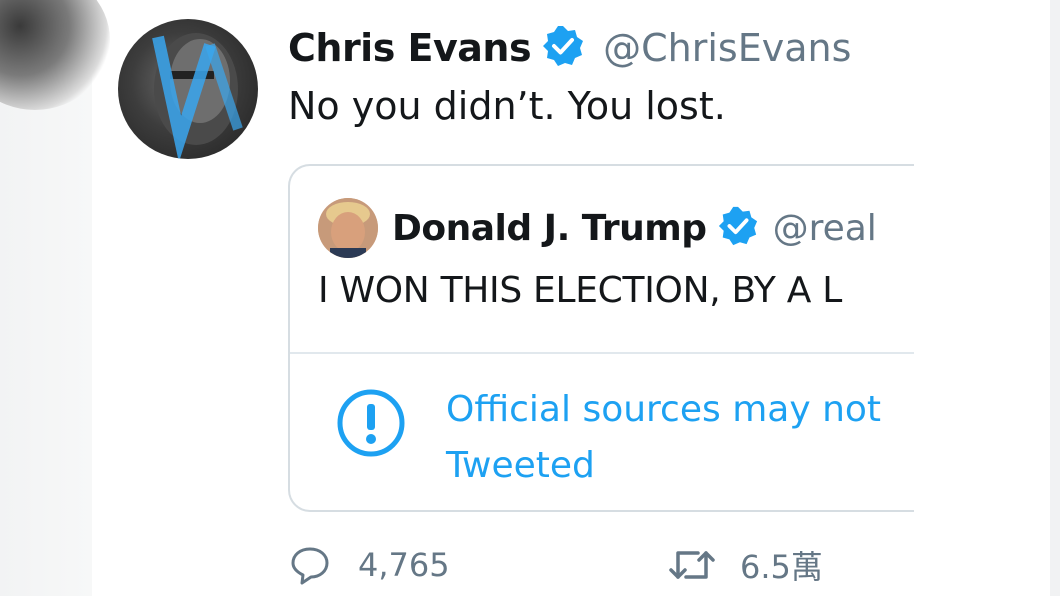 This screenshot has width=1060, height=596. Describe the element at coordinates (348, 228) in the screenshot. I see `quoted-author-avatar` at that location.